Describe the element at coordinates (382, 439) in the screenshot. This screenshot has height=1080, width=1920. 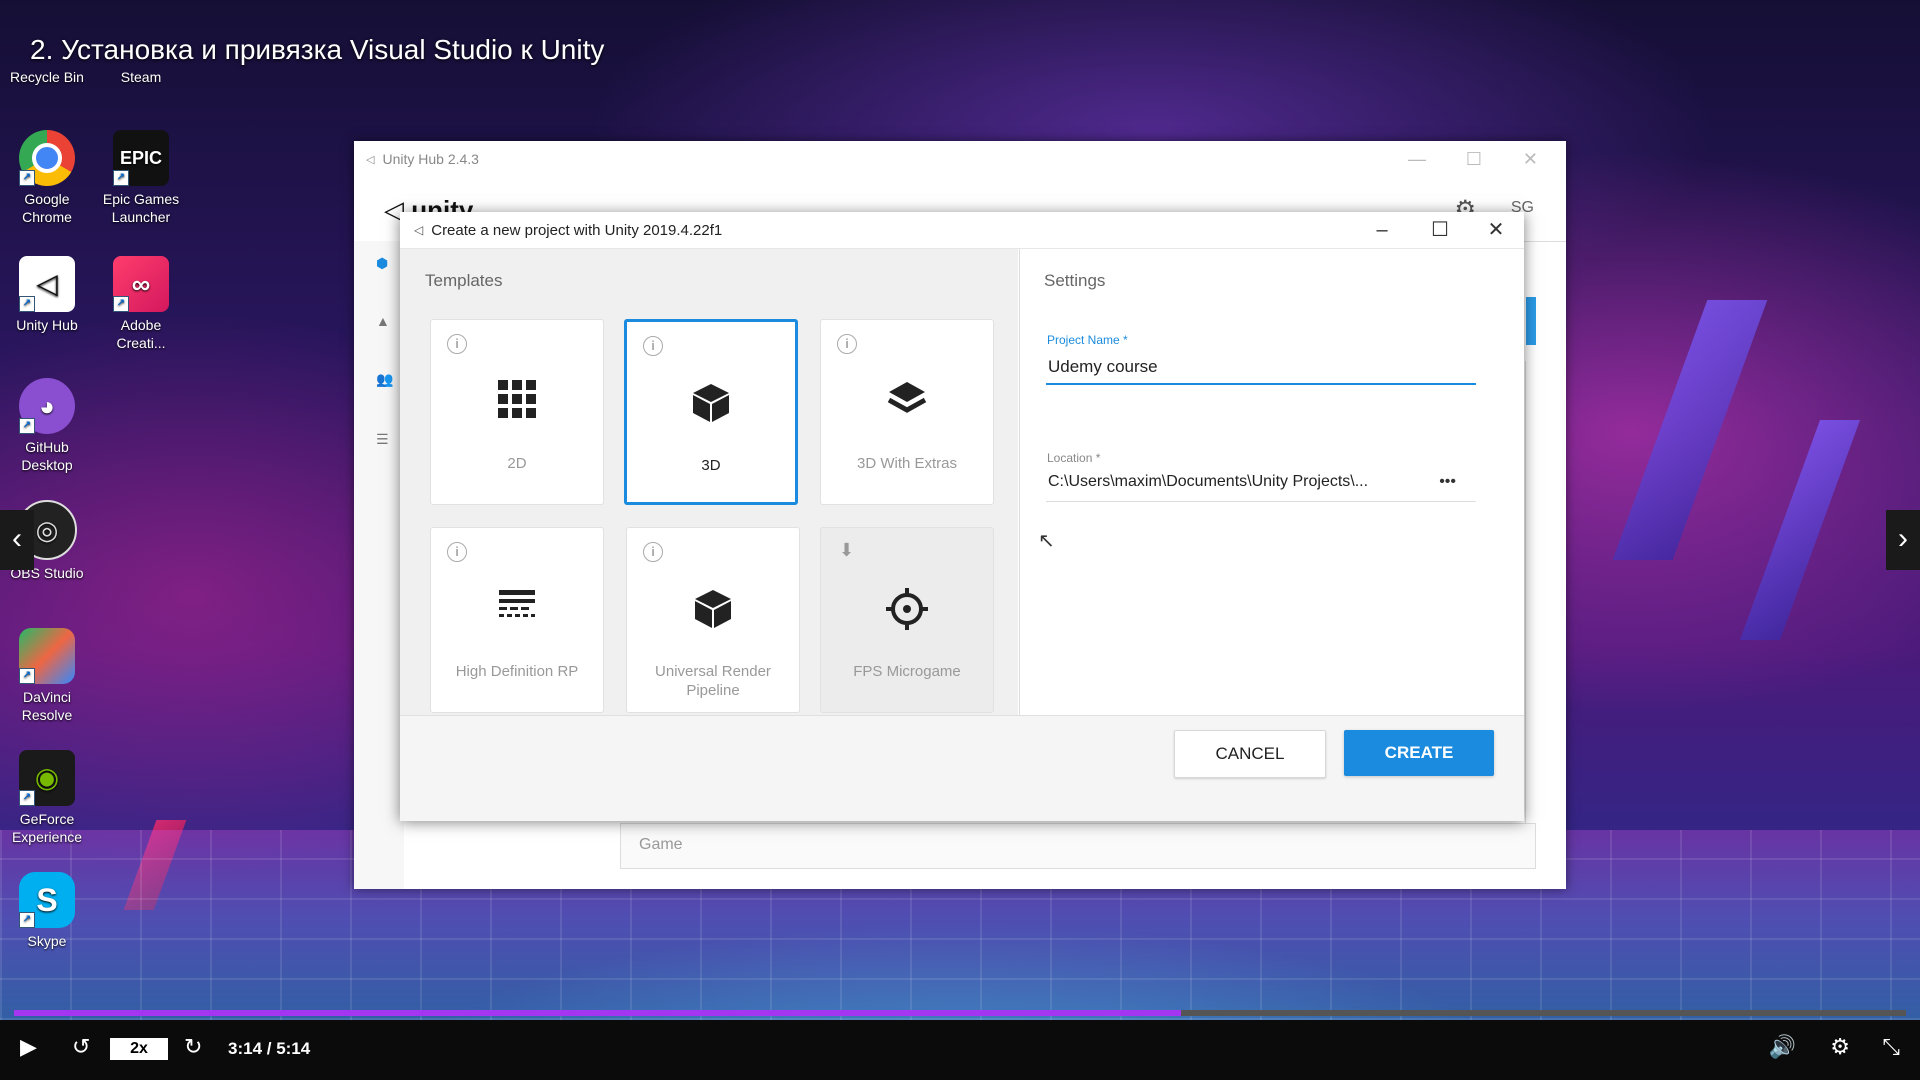
I see `installs-icon: ☰` at that location.